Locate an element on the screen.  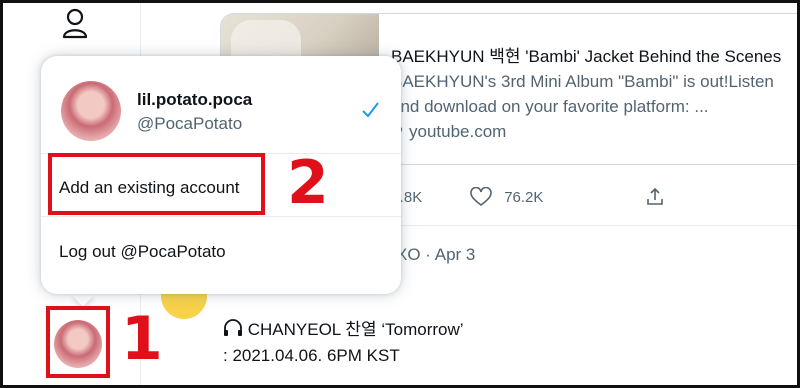
tweet-body-line1: CHANYEOL 찬열 ‘Tomorrow’ is located at coordinates (343, 330).